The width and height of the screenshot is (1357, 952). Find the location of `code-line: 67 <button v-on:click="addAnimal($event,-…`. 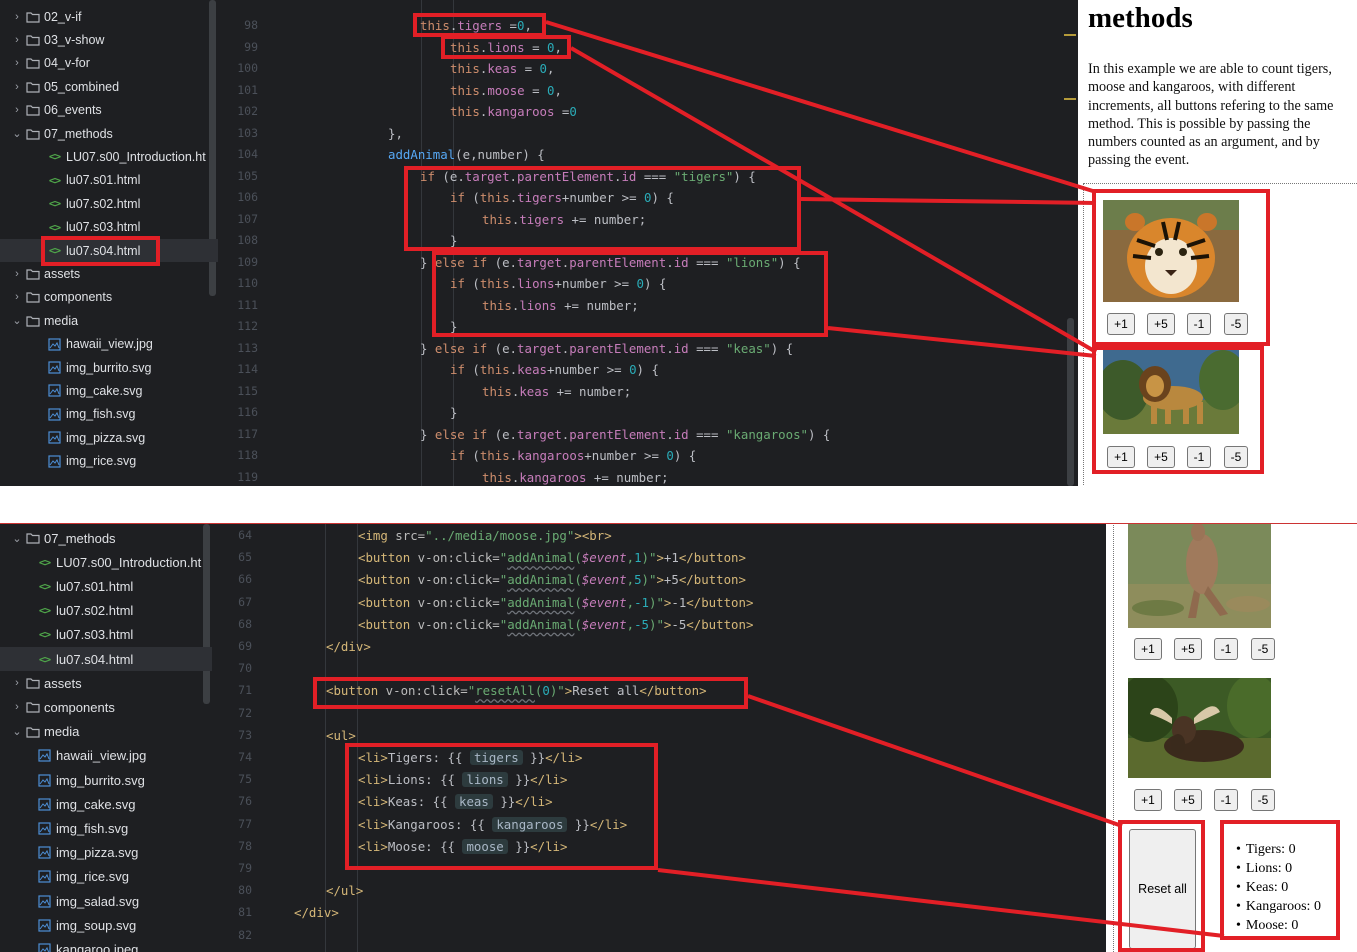

code-line: 67 <button v-on:click="addAnimal($event,-… is located at coordinates (659, 602).